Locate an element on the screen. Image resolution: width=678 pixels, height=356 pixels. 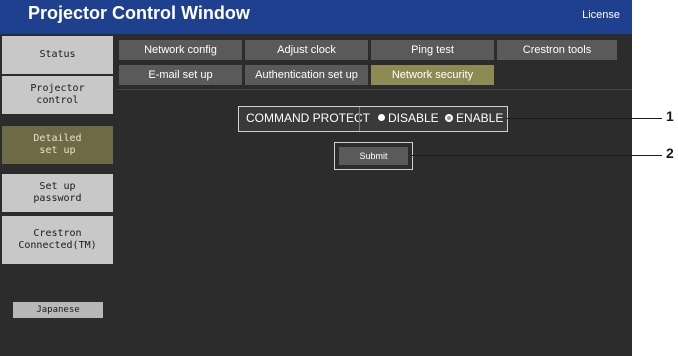
tab-network-config: Network config is located at coordinates (180, 50).